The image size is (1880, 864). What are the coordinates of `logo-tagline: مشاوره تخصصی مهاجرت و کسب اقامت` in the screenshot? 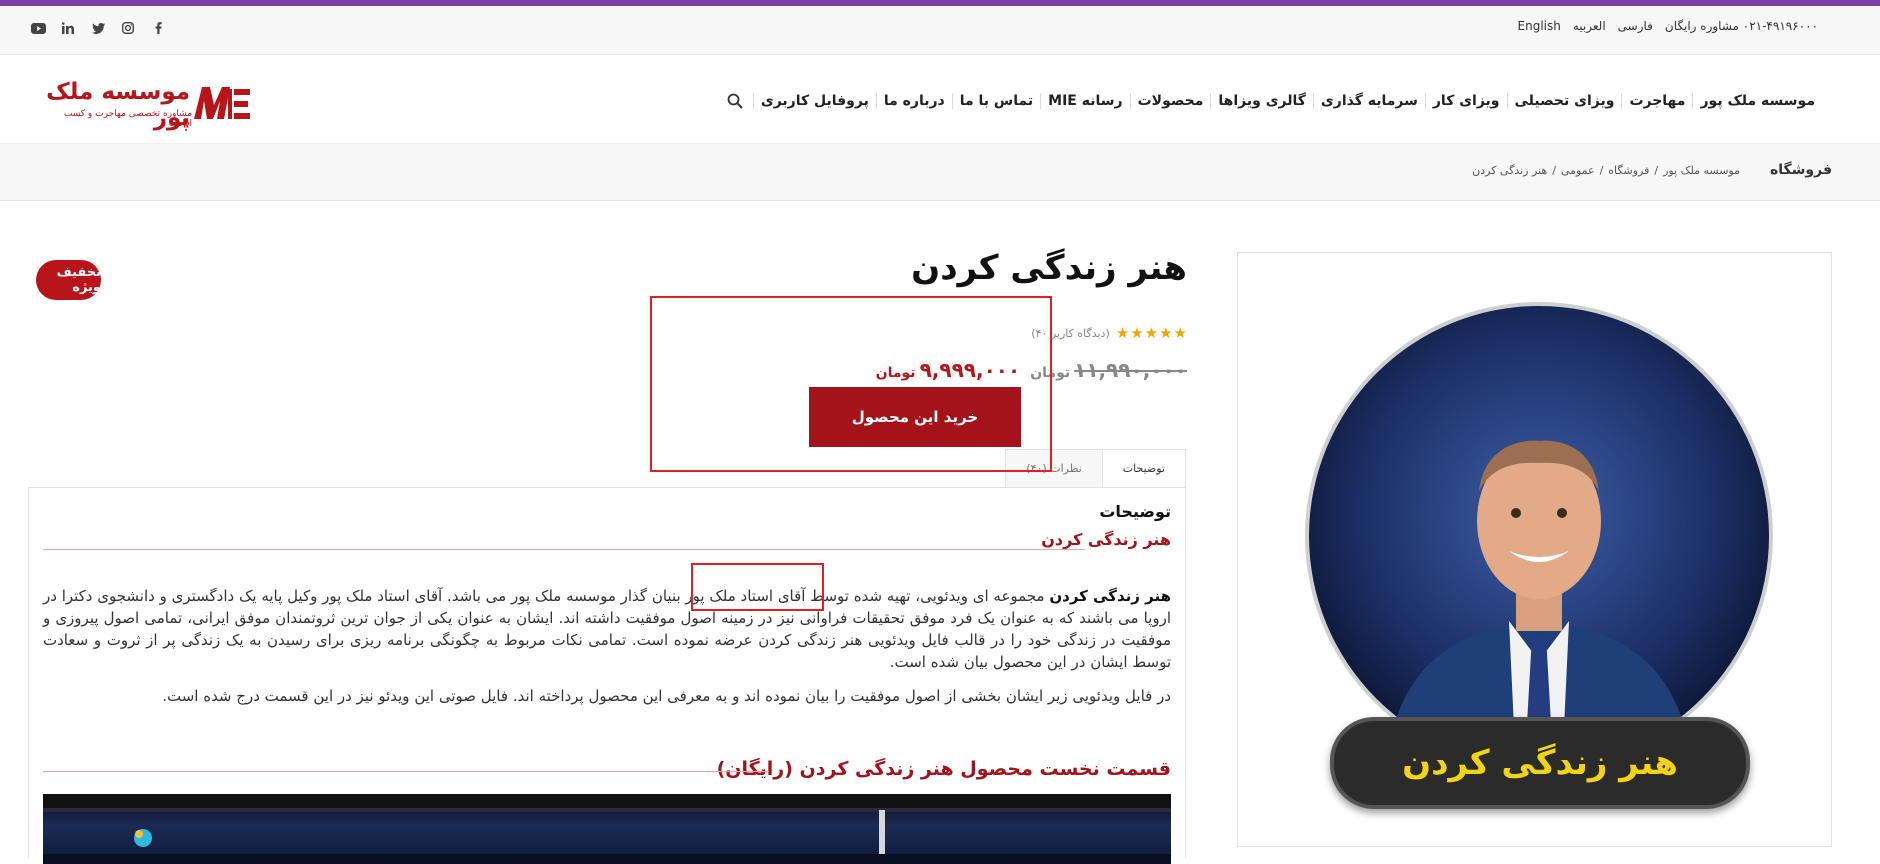 It's located at (127, 119).